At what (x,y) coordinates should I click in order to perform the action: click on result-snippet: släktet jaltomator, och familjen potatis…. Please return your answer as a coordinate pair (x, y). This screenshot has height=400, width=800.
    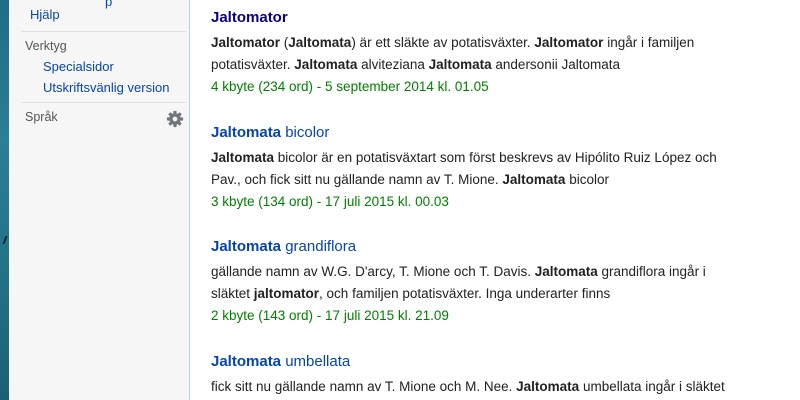
    Looking at the image, I should click on (411, 293).